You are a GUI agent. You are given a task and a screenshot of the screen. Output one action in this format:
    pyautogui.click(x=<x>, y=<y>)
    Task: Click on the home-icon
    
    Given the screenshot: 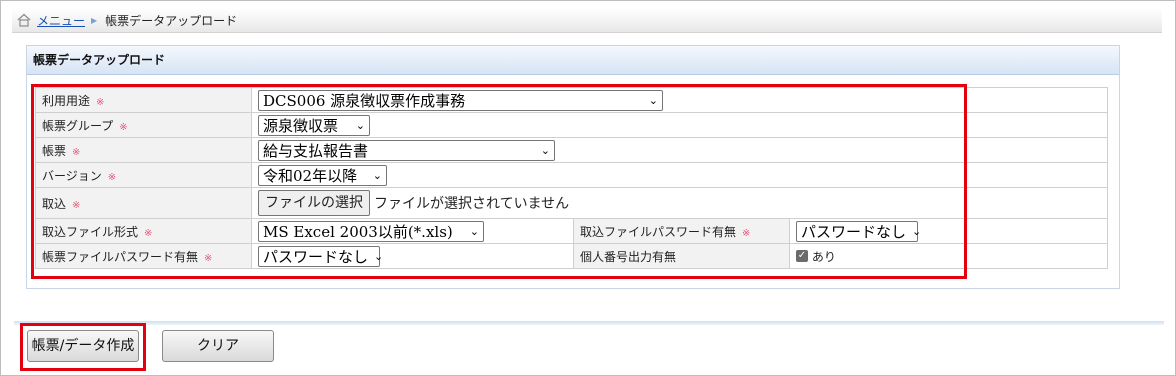 What is the action you would take?
    pyautogui.click(x=24, y=20)
    